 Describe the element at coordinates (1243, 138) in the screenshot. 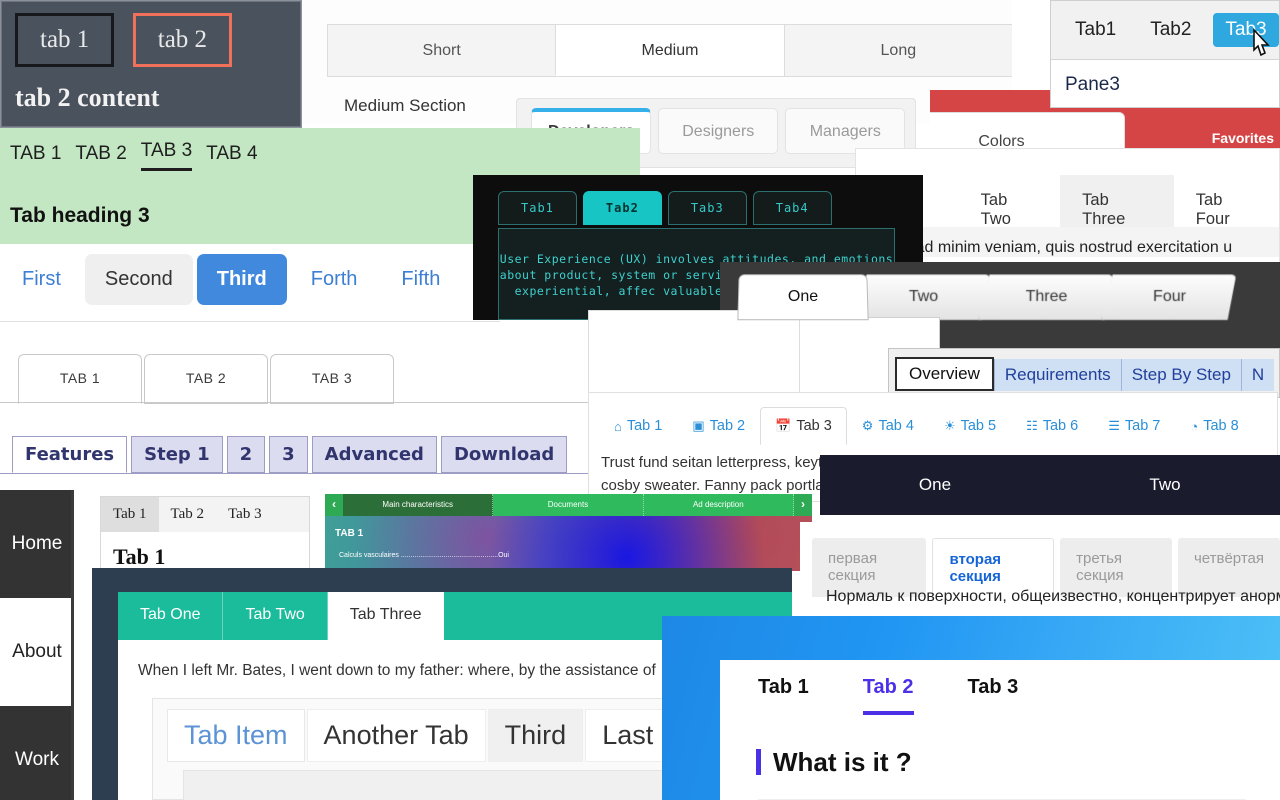

I see `favorites-label: Favorites` at that location.